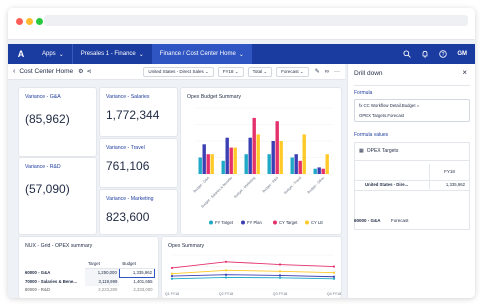 The height and width of the screenshot is (306, 485). Describe the element at coordinates (80, 71) in the screenshot. I see `page-settings-icon: ⚙` at that location.